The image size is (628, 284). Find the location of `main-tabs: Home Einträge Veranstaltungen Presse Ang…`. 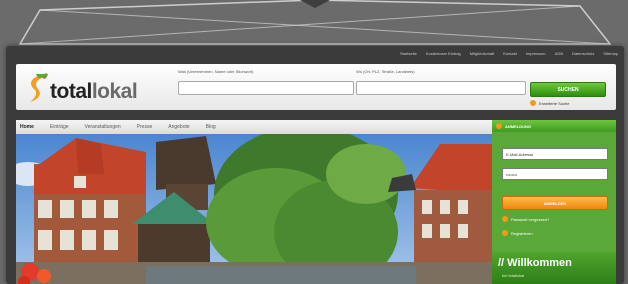

main-tabs: Home Einträge Veranstaltungen Presse Ang… is located at coordinates (255, 127).